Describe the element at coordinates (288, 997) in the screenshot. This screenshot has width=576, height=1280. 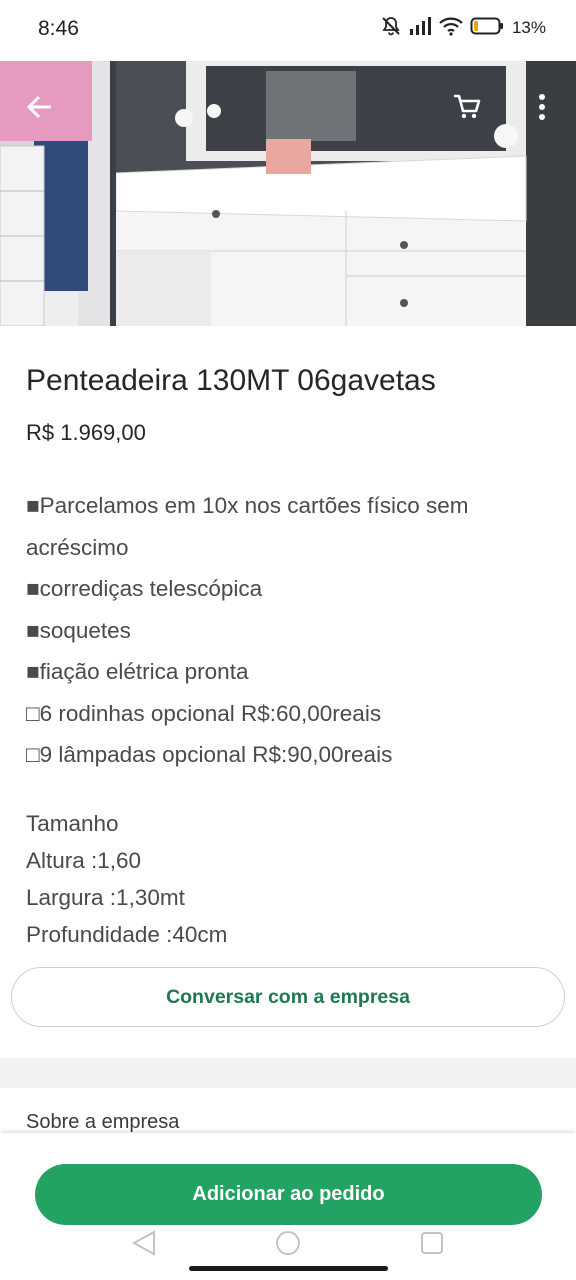
I see `chat-with-company-button: Conversar com a empresa` at that location.